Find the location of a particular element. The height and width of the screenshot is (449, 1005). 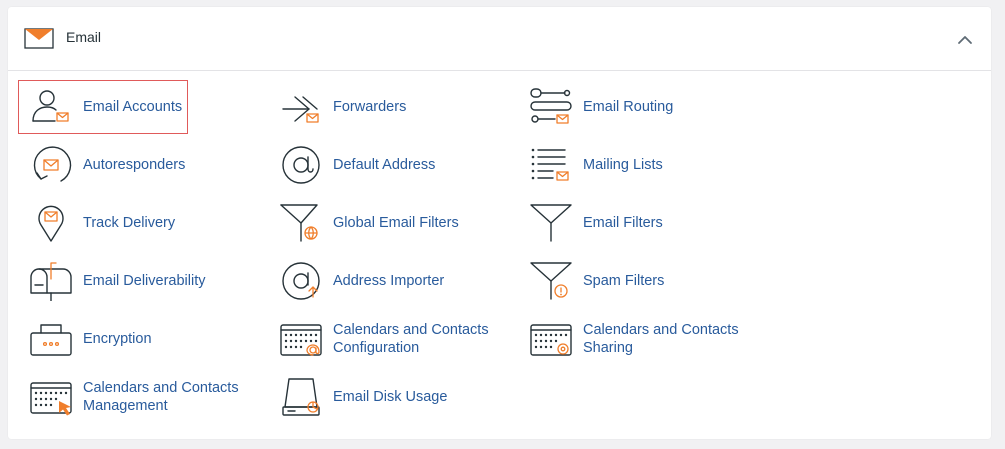

item-label: Calendars and Contacts Configuration is located at coordinates (411, 339).